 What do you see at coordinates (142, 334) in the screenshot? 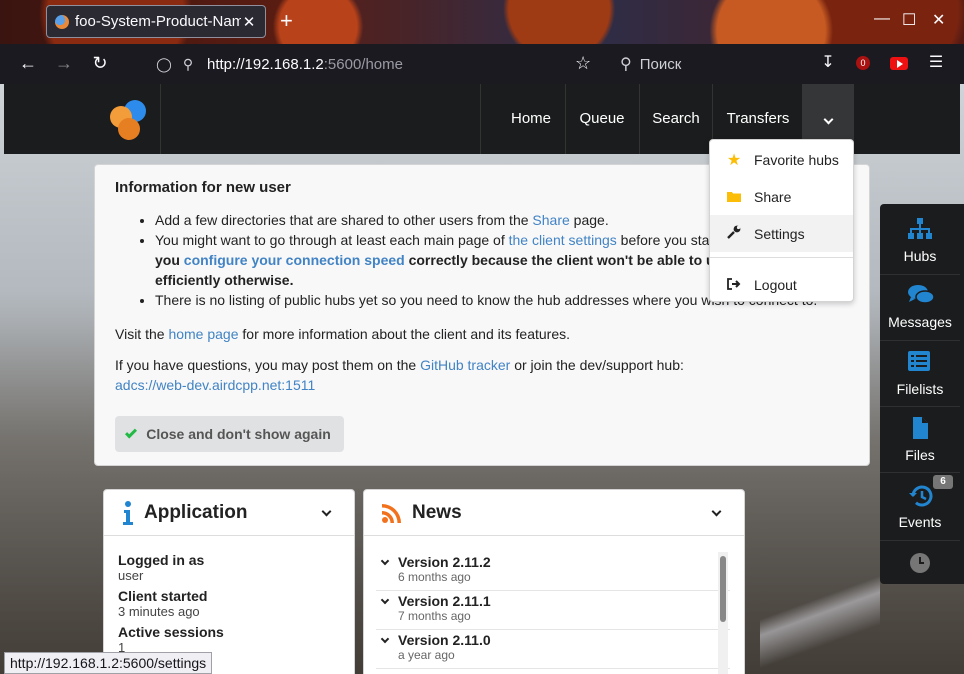
I see `info-text: Visit the` at bounding box center [142, 334].